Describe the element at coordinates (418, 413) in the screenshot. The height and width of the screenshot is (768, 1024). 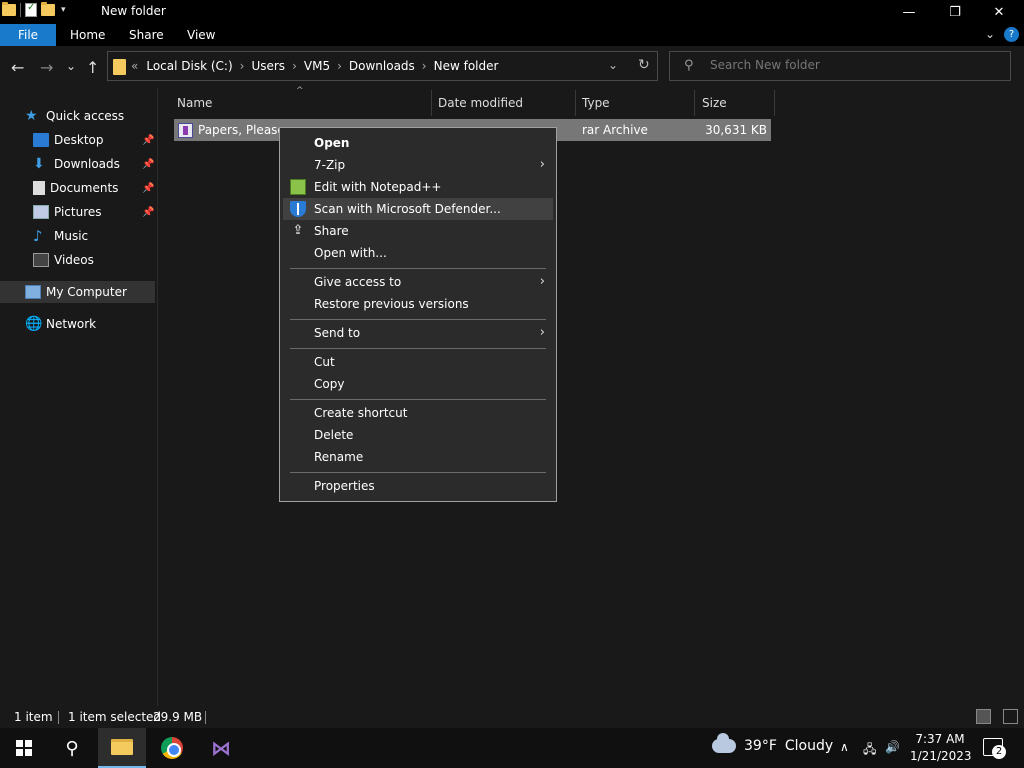
I see `menu-item-create-shortcut: Create shortcut` at that location.